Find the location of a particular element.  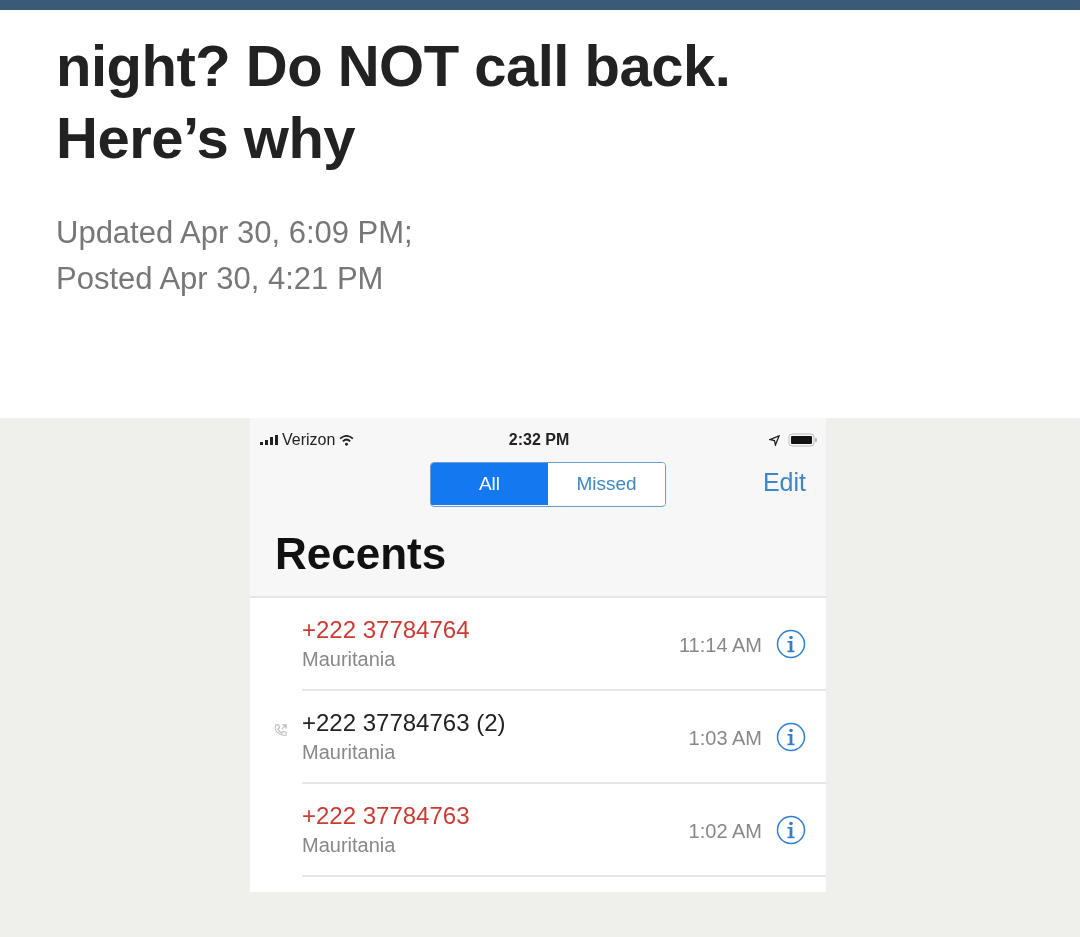

outgoing-call-icon is located at coordinates (280, 730).